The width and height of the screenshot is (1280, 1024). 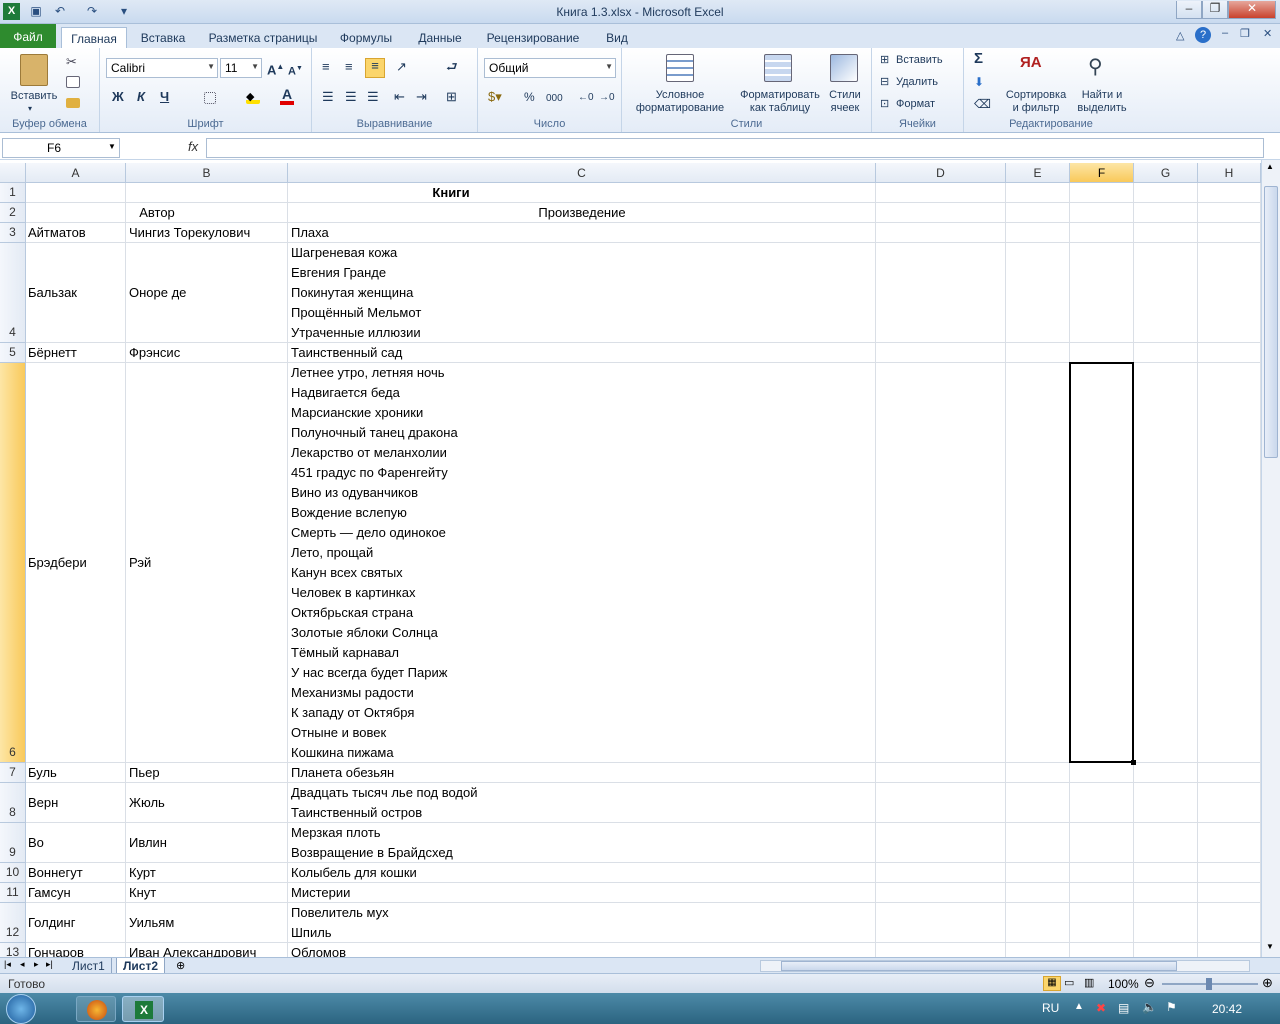 I want to click on row-header-1: 1, so click(x=13, y=193).